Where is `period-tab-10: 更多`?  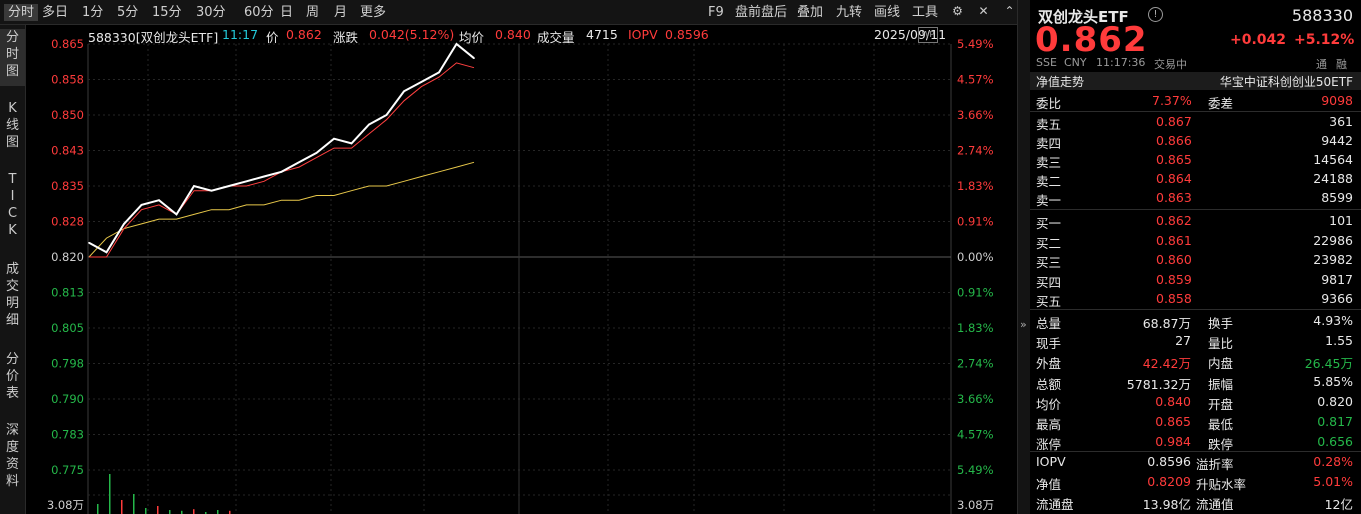
period-tab-10: 更多 is located at coordinates (373, 12).